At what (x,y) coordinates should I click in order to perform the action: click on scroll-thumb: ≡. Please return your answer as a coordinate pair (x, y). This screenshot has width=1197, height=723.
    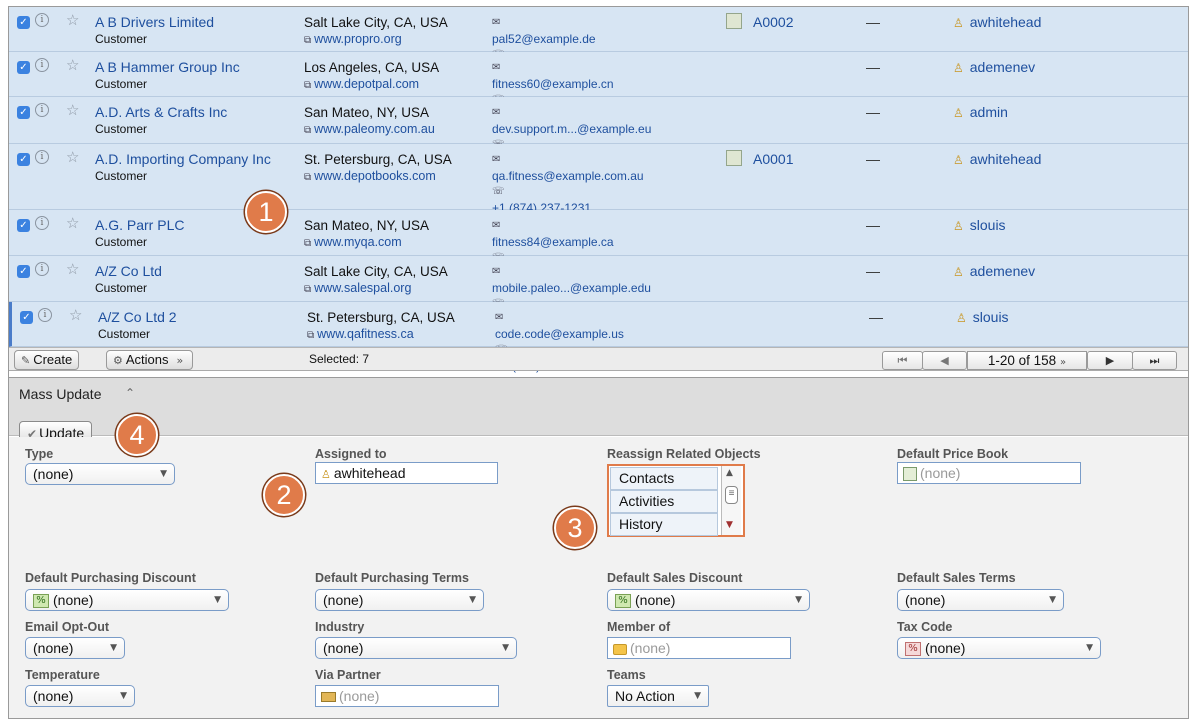
    Looking at the image, I should click on (731, 495).